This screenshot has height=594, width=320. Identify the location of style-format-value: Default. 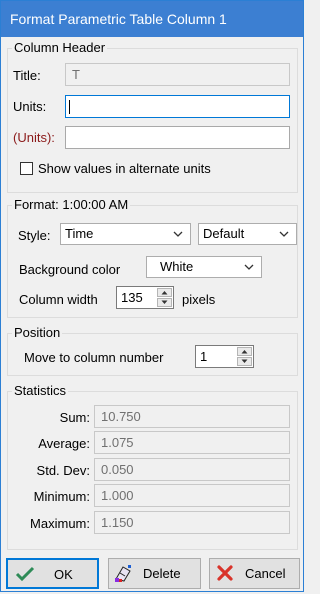
(224, 233).